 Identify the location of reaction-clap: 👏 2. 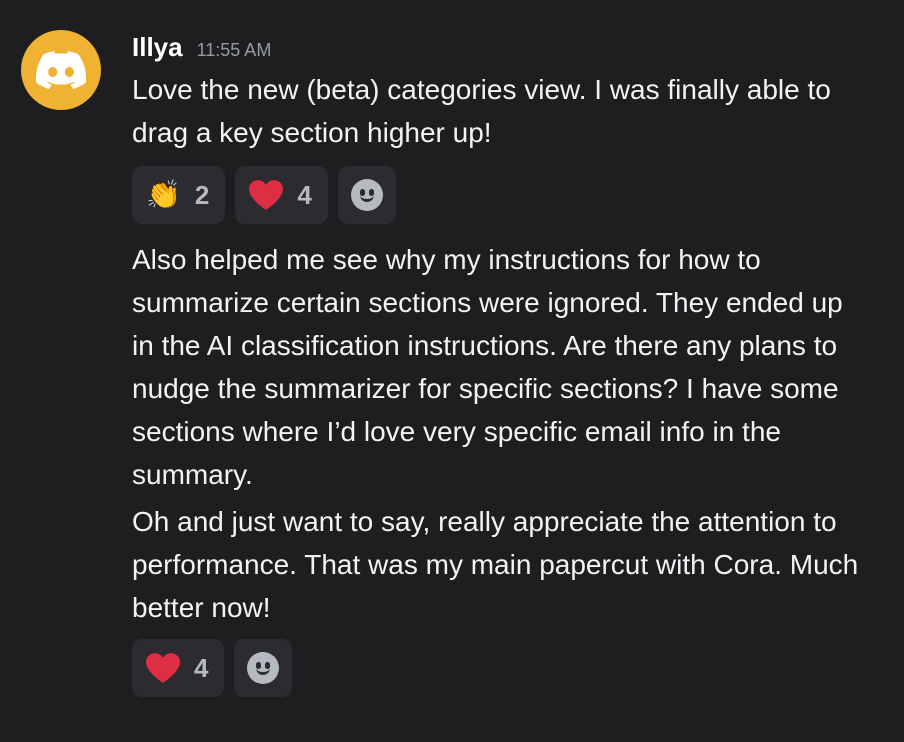
(179, 195).